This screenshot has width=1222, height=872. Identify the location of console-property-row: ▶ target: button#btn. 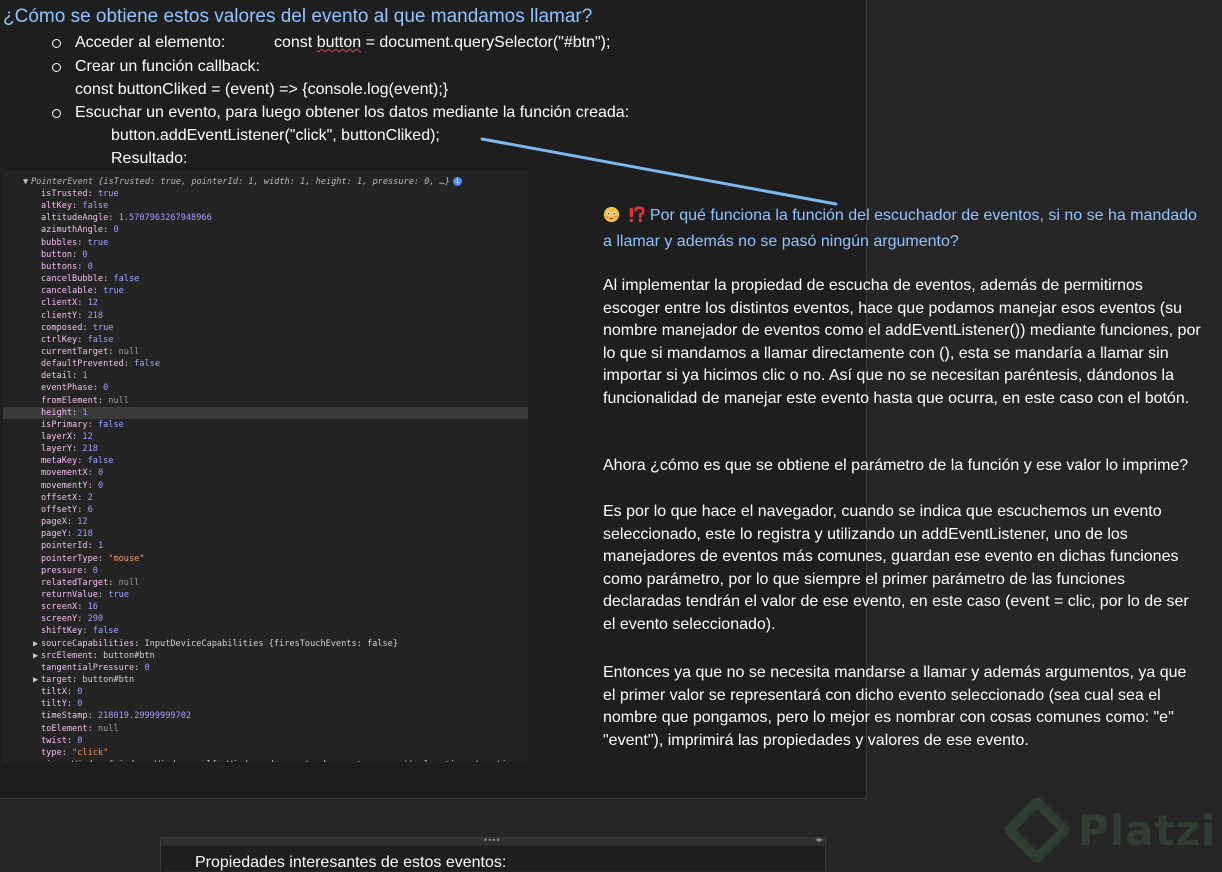
(265, 680).